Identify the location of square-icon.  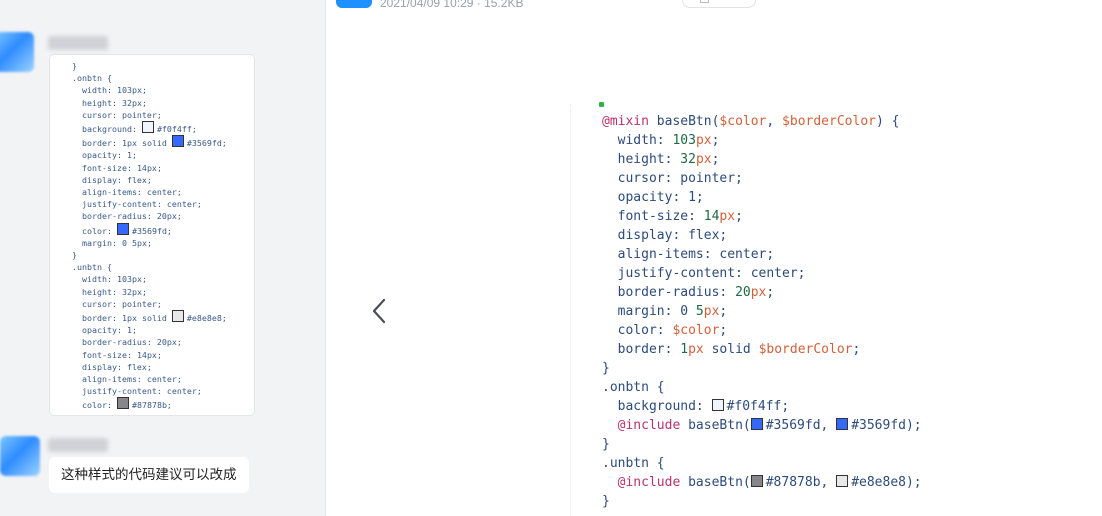
(704, 1).